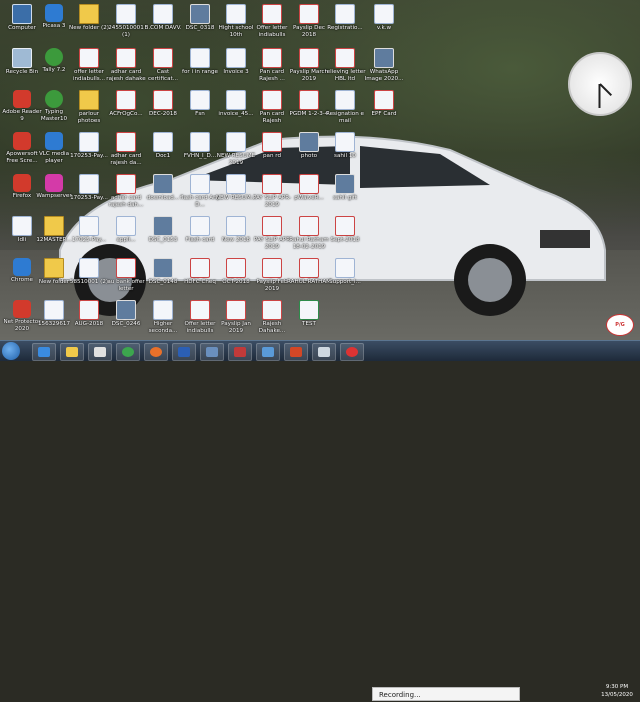 Image resolution: width=640 pixels, height=702 pixels. Describe the element at coordinates (606, 90) in the screenshot. I see `hour-hand` at that location.